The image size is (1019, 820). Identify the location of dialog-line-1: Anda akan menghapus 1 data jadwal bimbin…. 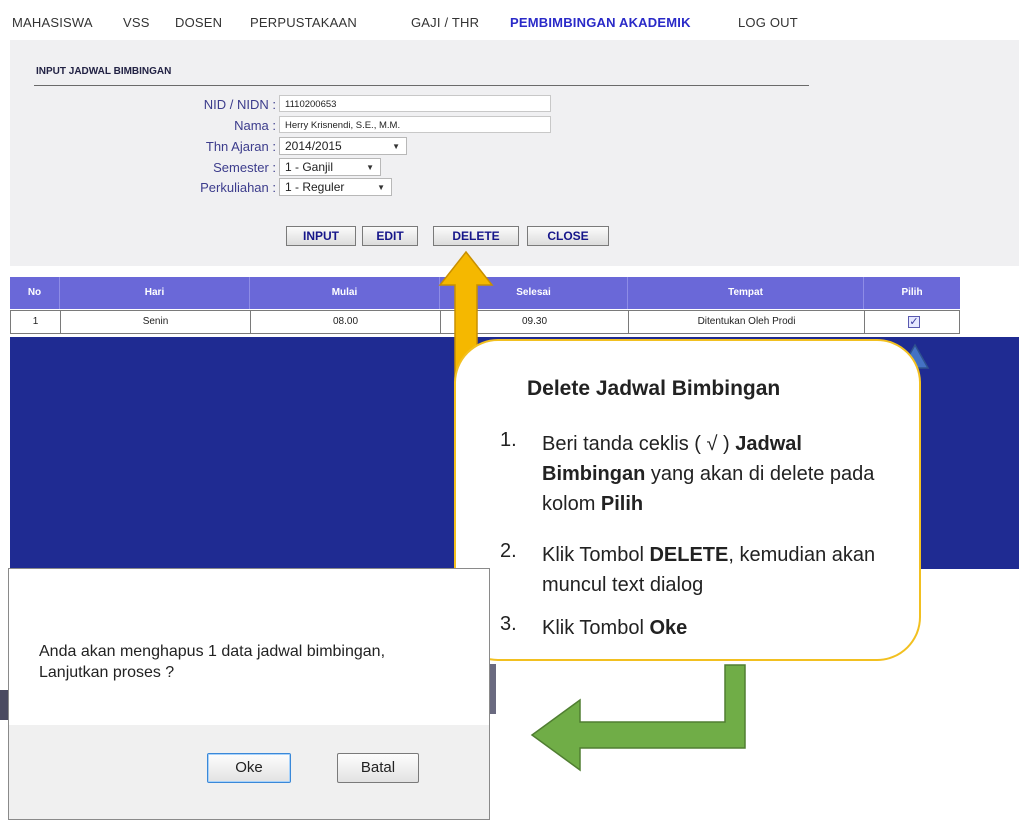
(212, 651).